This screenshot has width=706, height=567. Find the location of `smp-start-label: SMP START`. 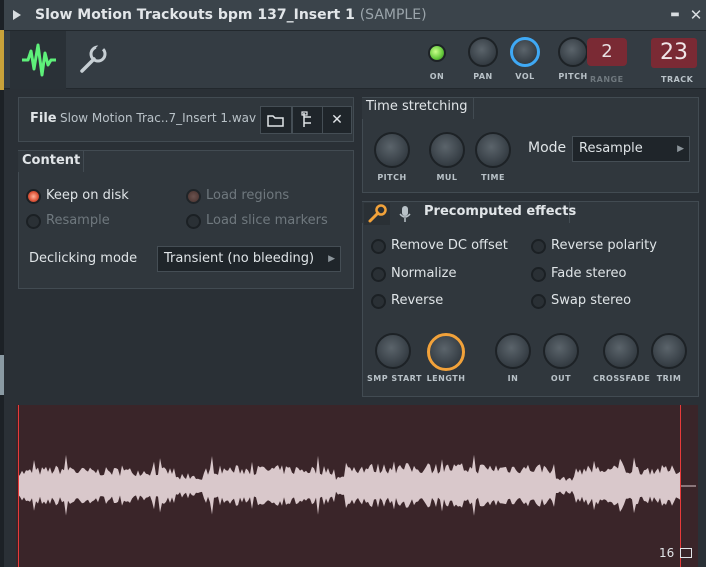

smp-start-label: SMP START is located at coordinates (394, 378).